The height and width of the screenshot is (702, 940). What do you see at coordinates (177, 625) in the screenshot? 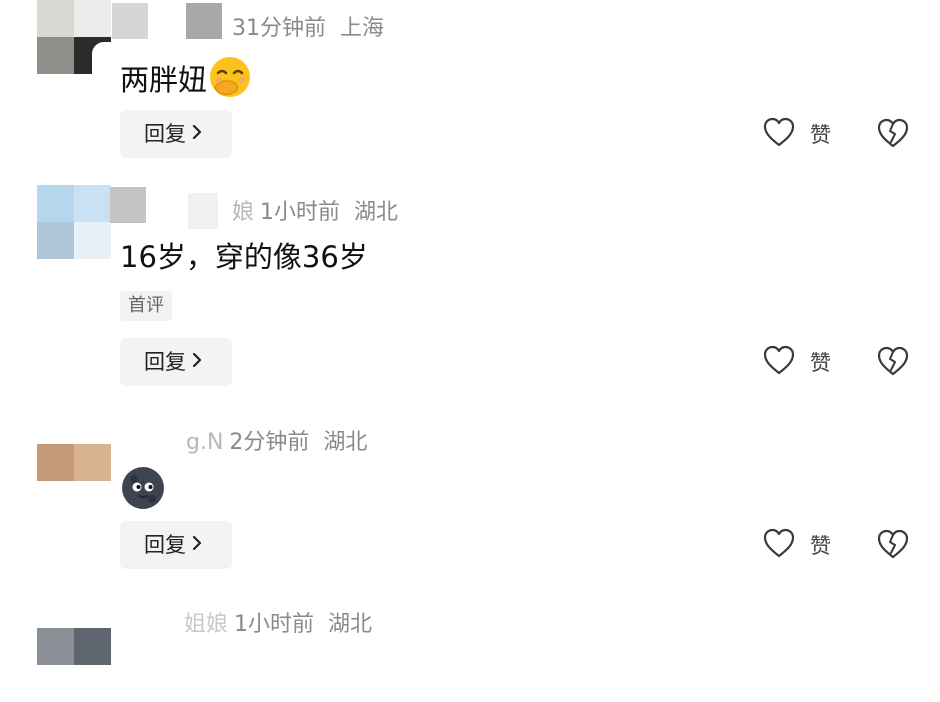
I see `username-partial: 姐娘` at bounding box center [177, 625].